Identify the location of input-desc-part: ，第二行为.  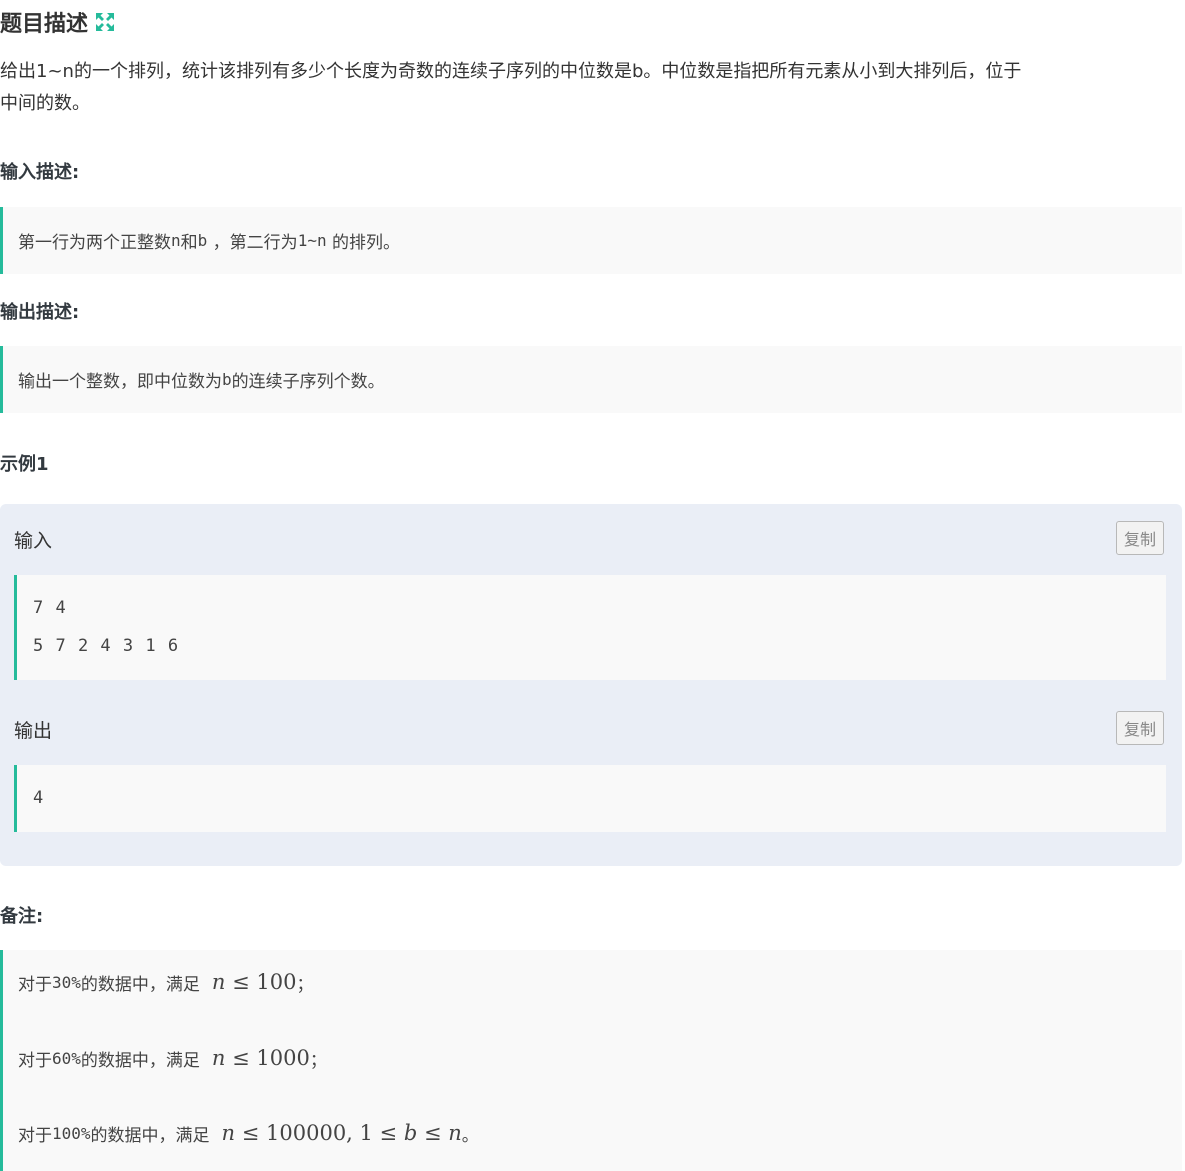
(252, 243).